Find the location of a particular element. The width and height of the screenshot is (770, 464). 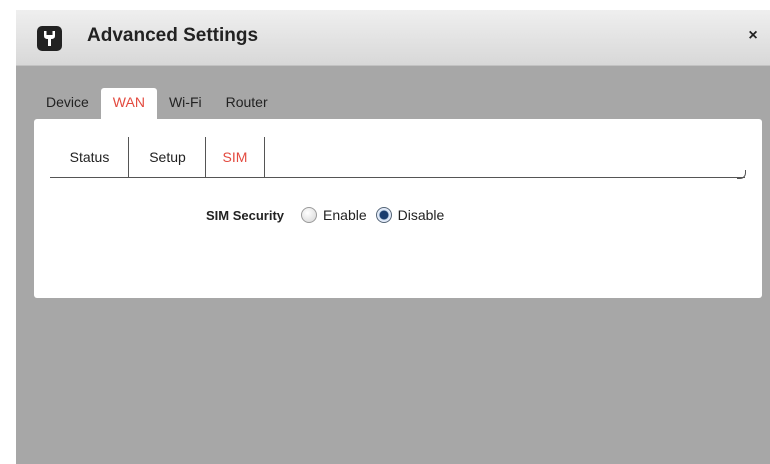

main-tabs: Device WAN Wi-Fi Router is located at coordinates (157, 104).